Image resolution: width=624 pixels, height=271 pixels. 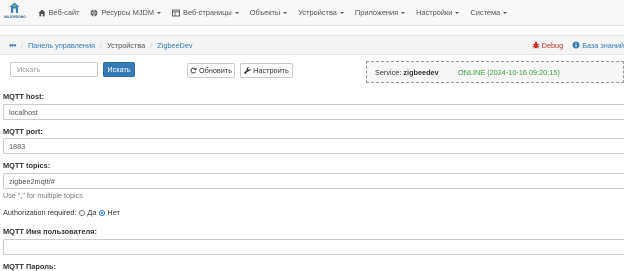 I want to click on auth-yes-label: Да, so click(x=91, y=212).